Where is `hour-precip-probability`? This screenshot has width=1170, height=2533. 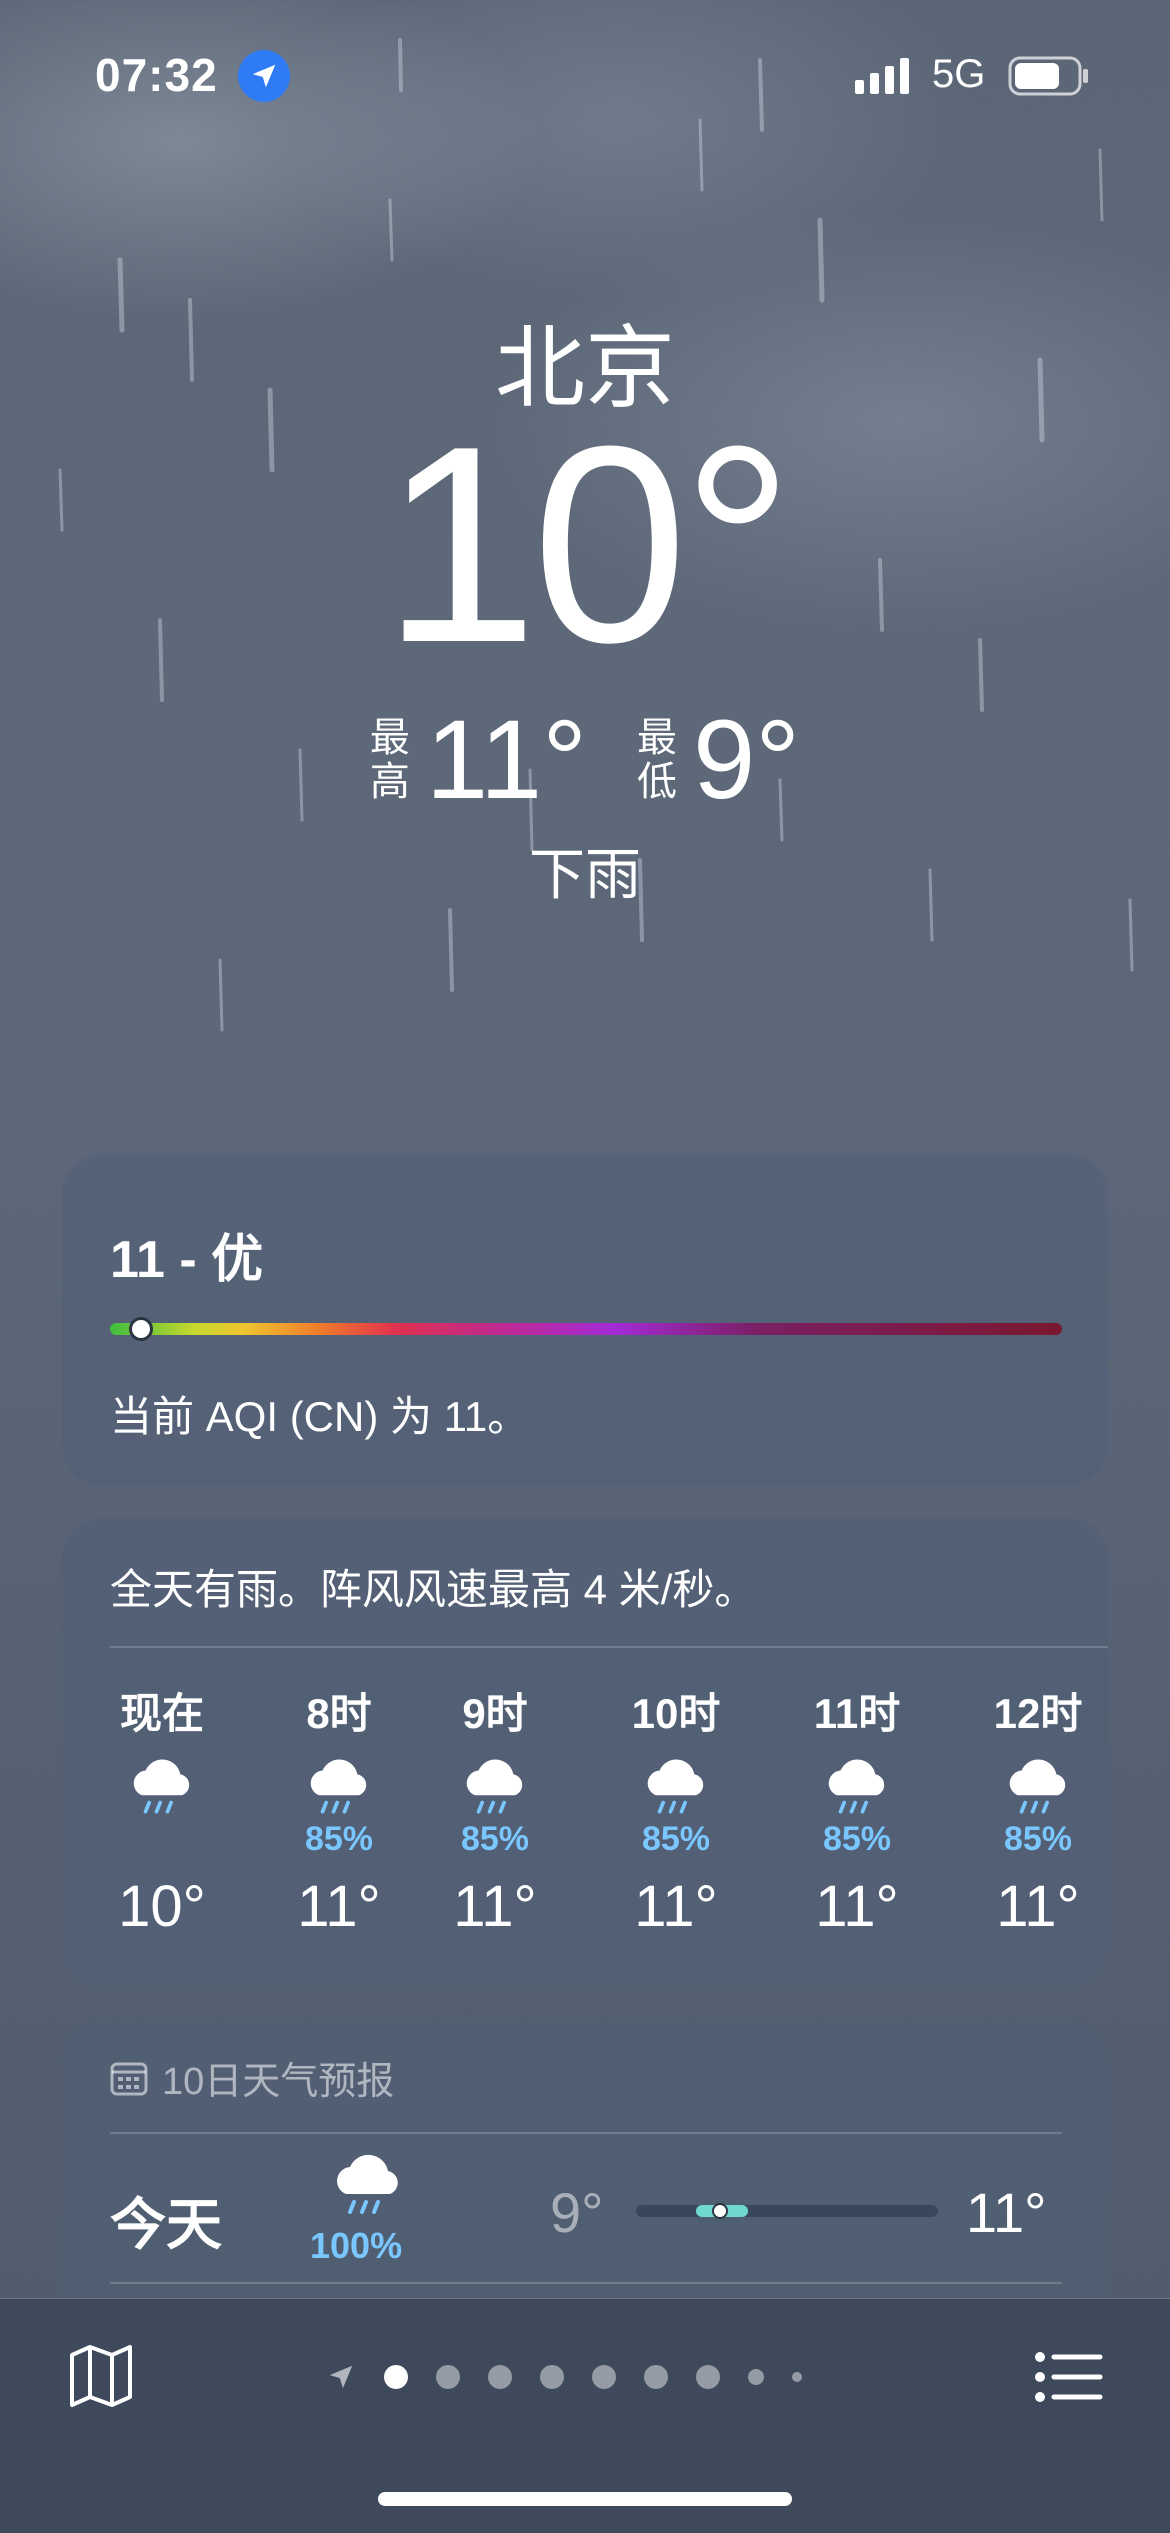
hour-precip-probability is located at coordinates (162, 1839).